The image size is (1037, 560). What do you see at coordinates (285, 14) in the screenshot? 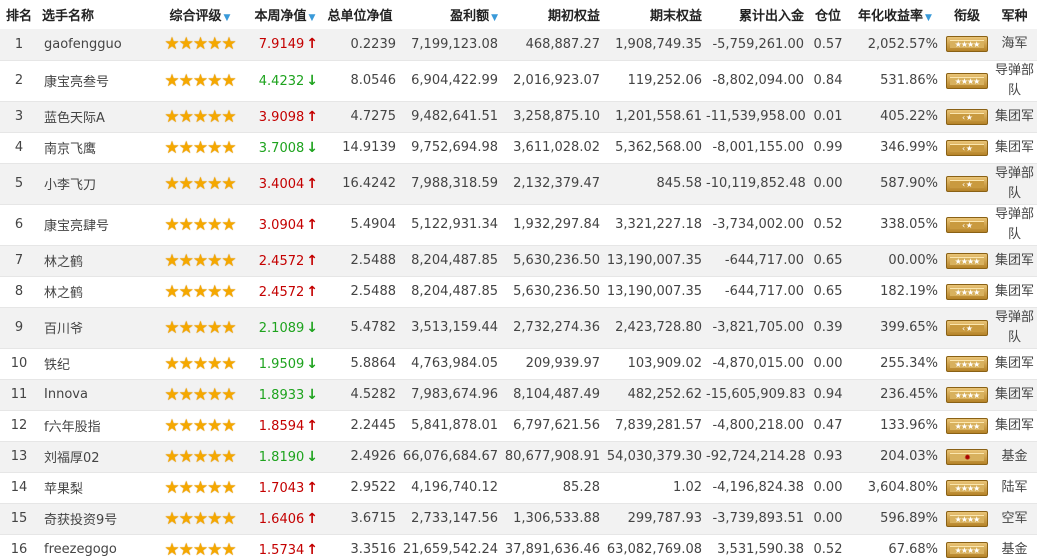
I see `header-weekly: 本周净值 ▼` at bounding box center [285, 14].